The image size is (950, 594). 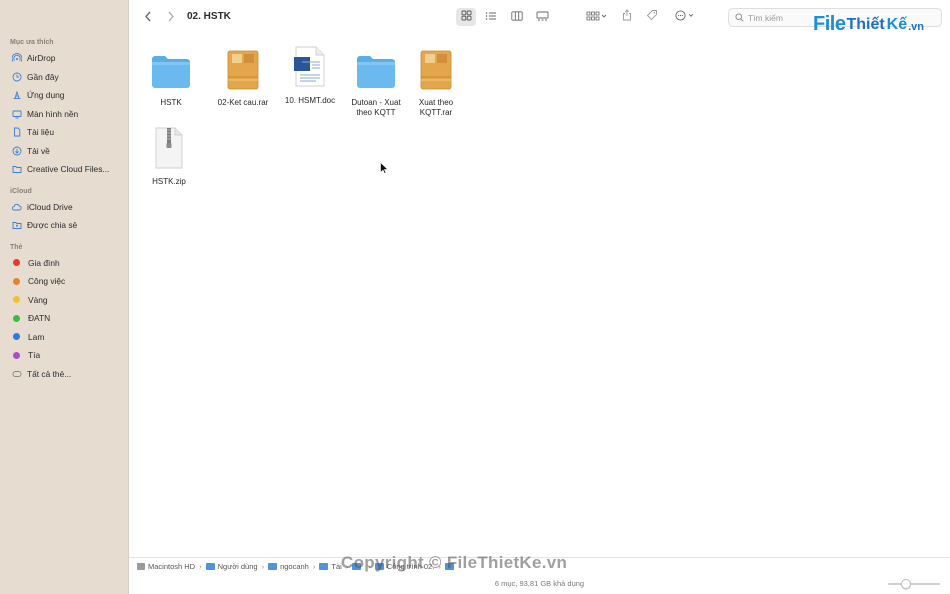 What do you see at coordinates (376, 81) in the screenshot?
I see `file-item-dutoan-folder: Dutoan - Xuat theo KQTT` at bounding box center [376, 81].